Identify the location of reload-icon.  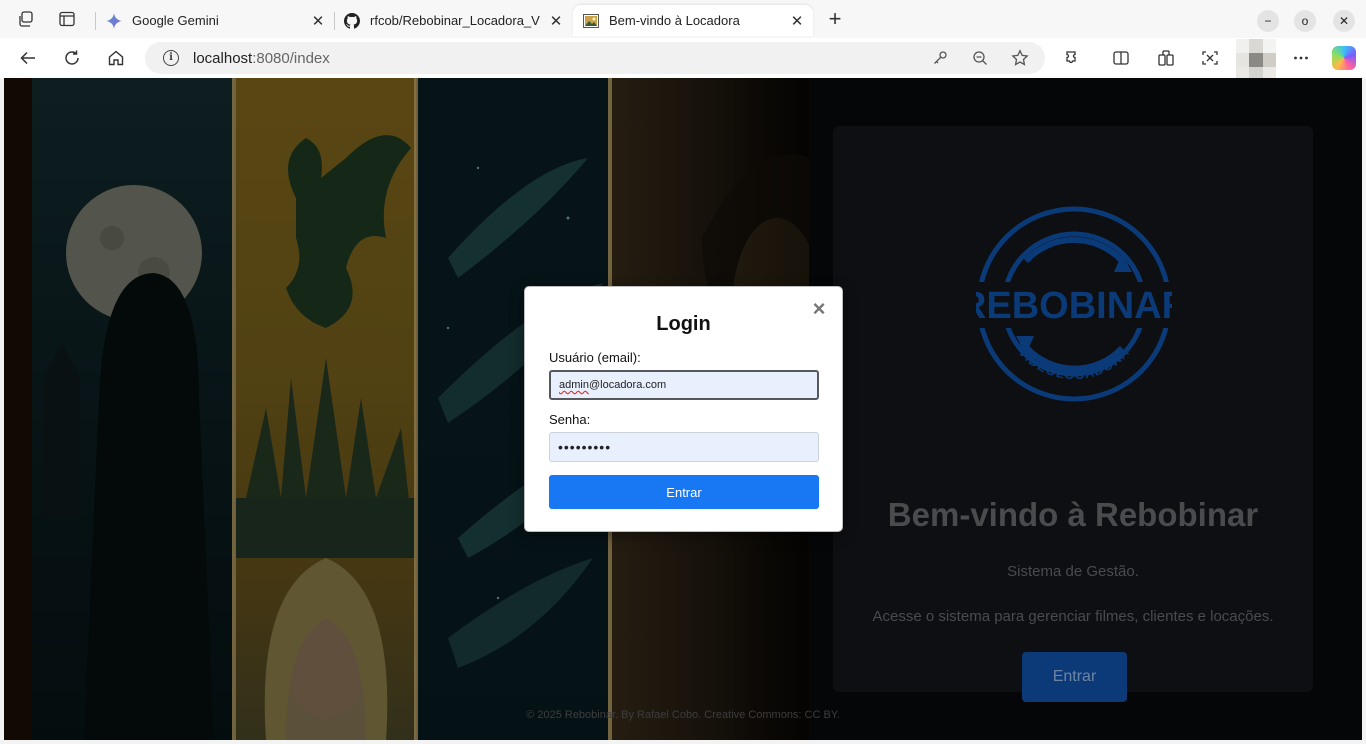
(72, 58).